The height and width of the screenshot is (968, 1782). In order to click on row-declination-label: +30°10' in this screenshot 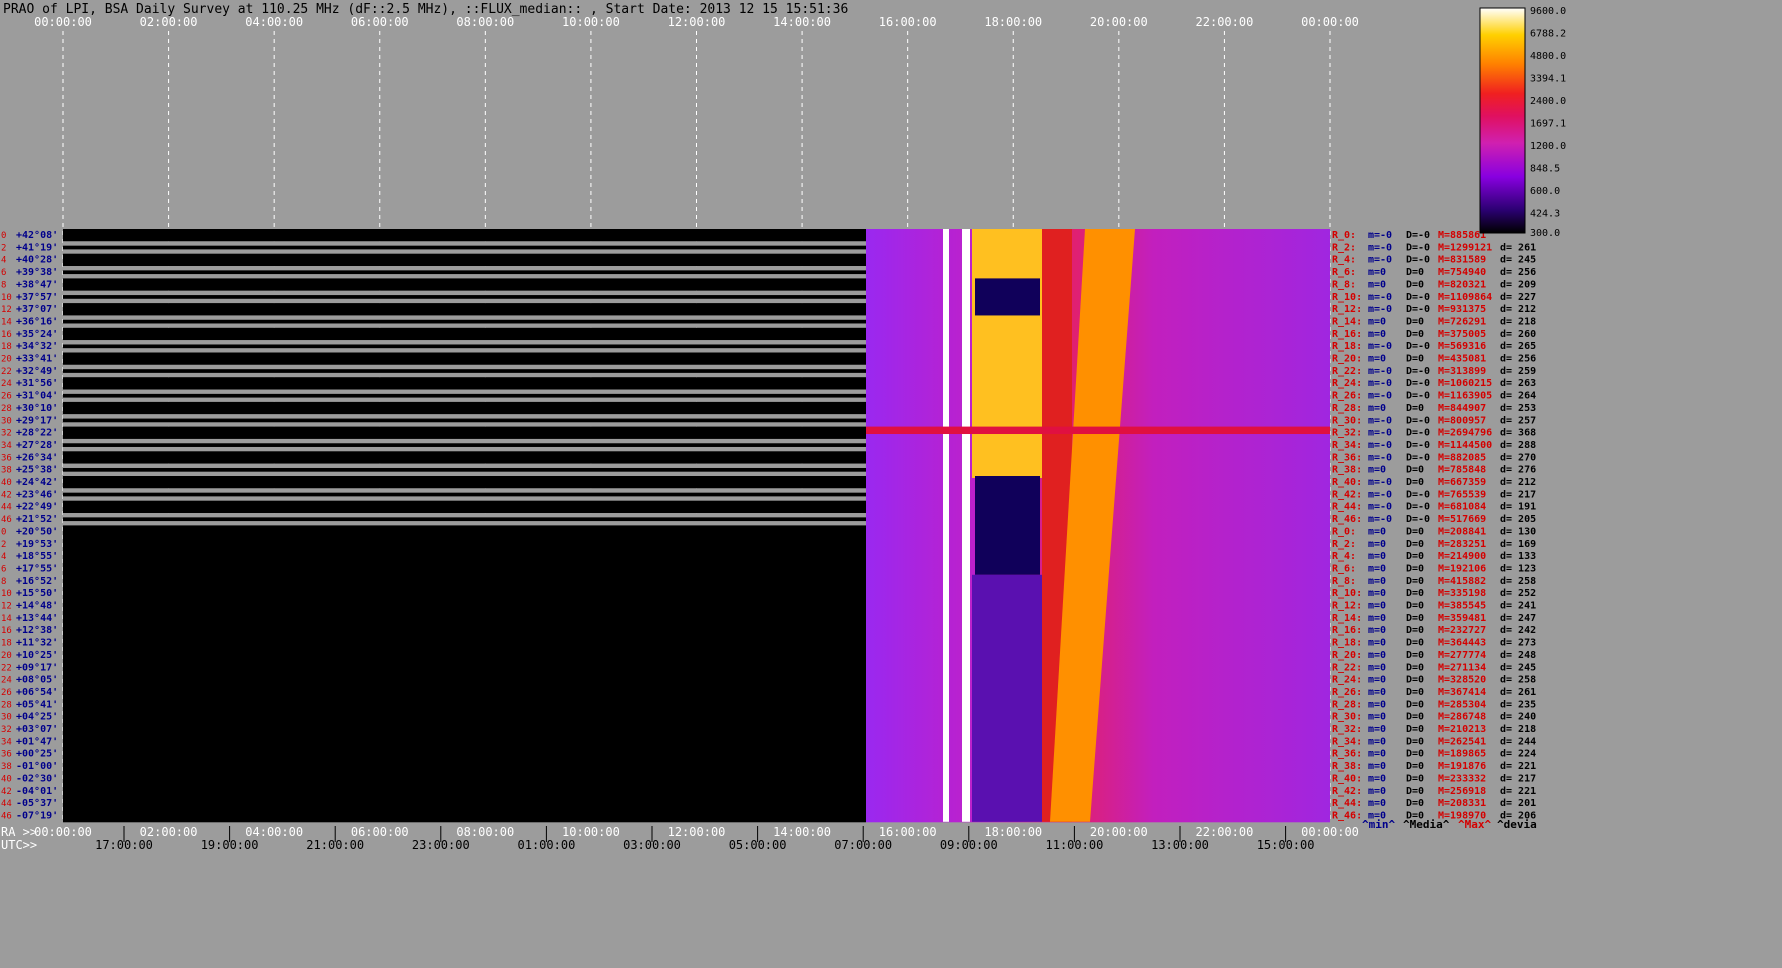, I will do `click(37, 408)`.